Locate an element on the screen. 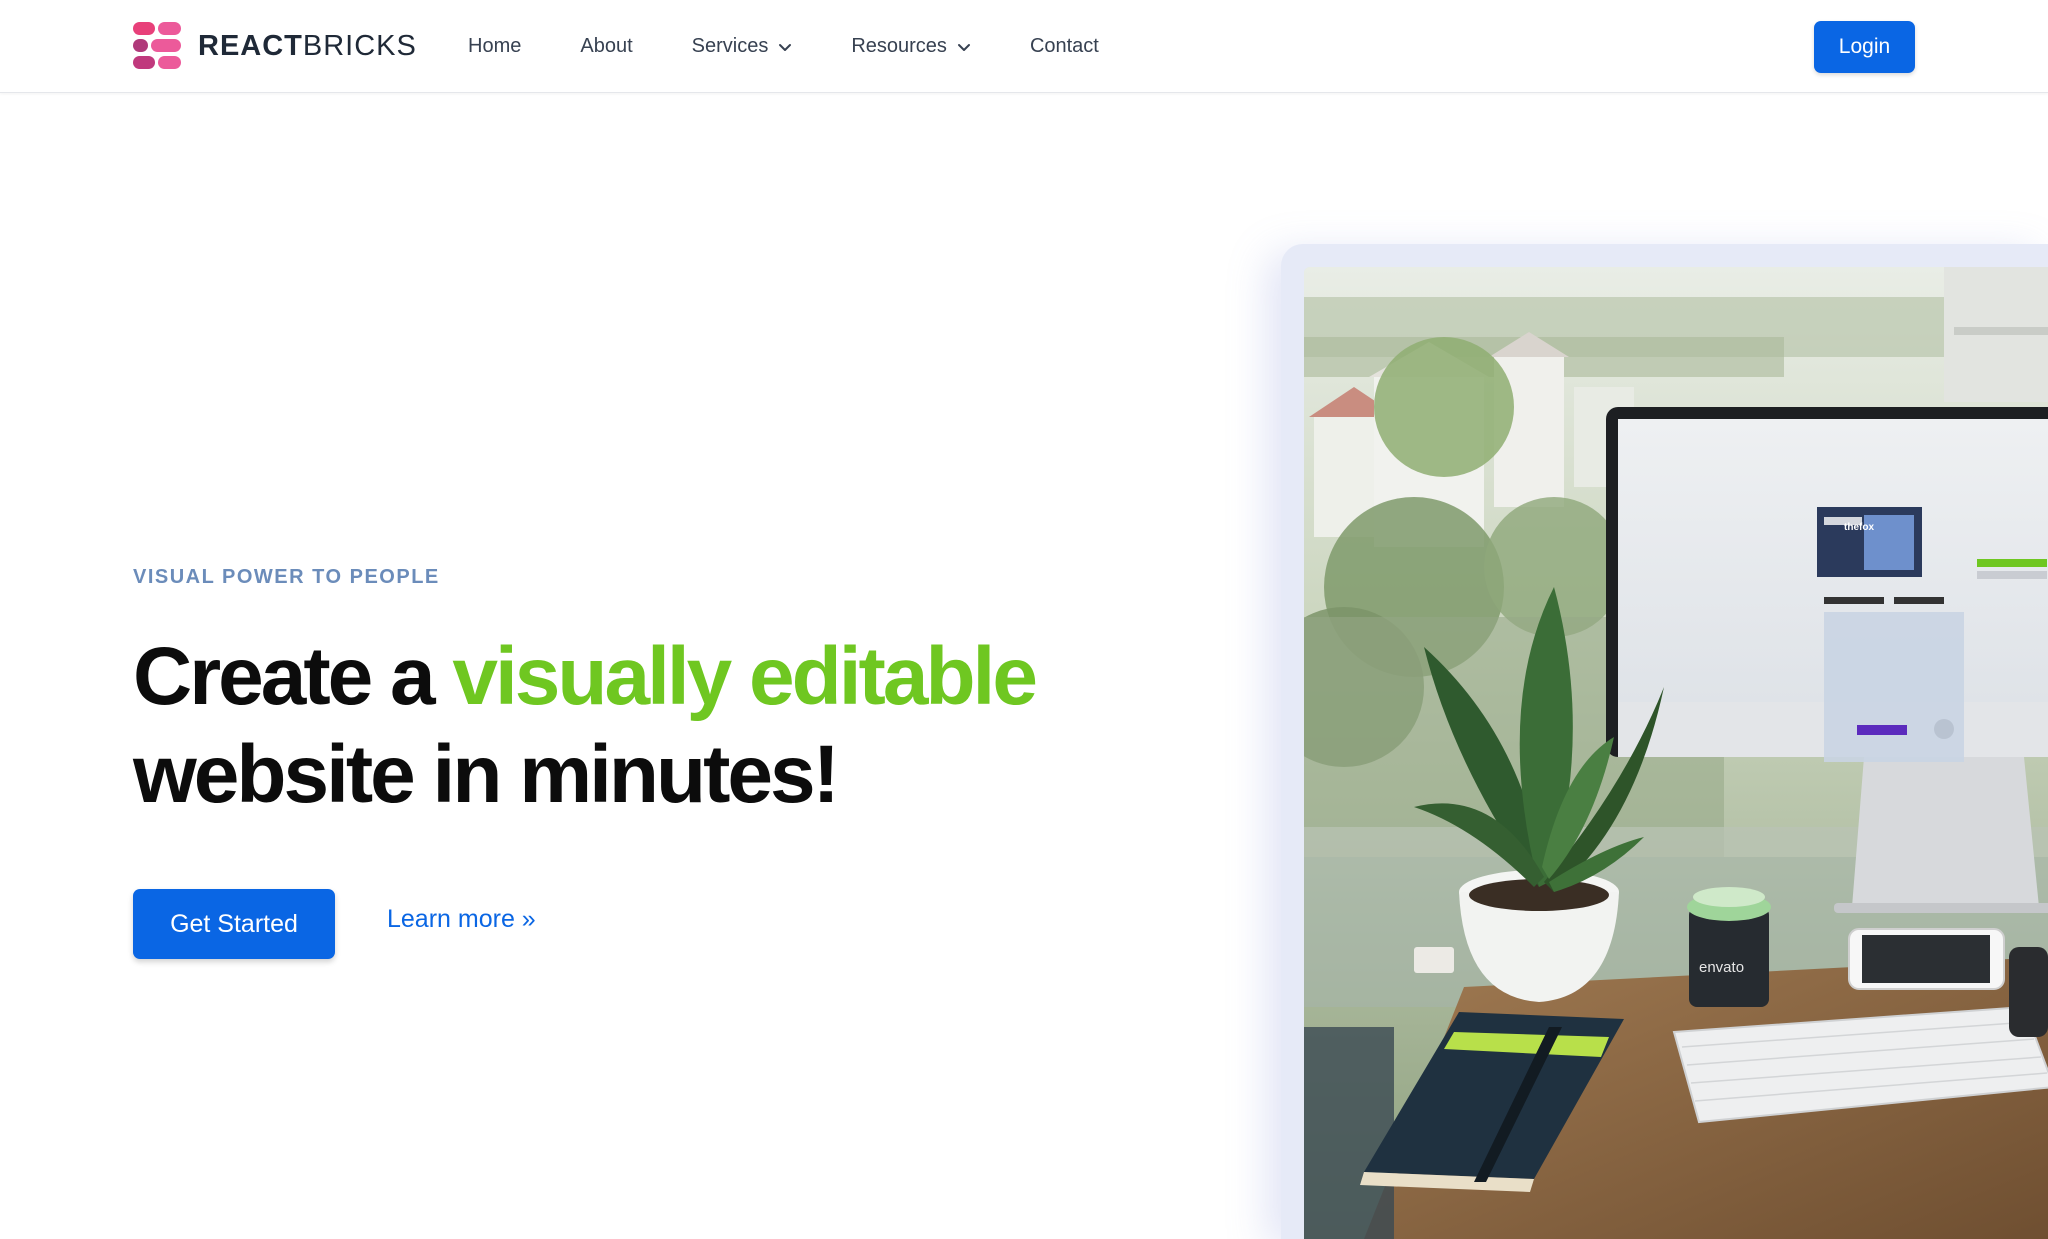 Image resolution: width=2048 pixels, height=1239 pixels. nav-item-contact: Contact is located at coordinates (1064, 46).